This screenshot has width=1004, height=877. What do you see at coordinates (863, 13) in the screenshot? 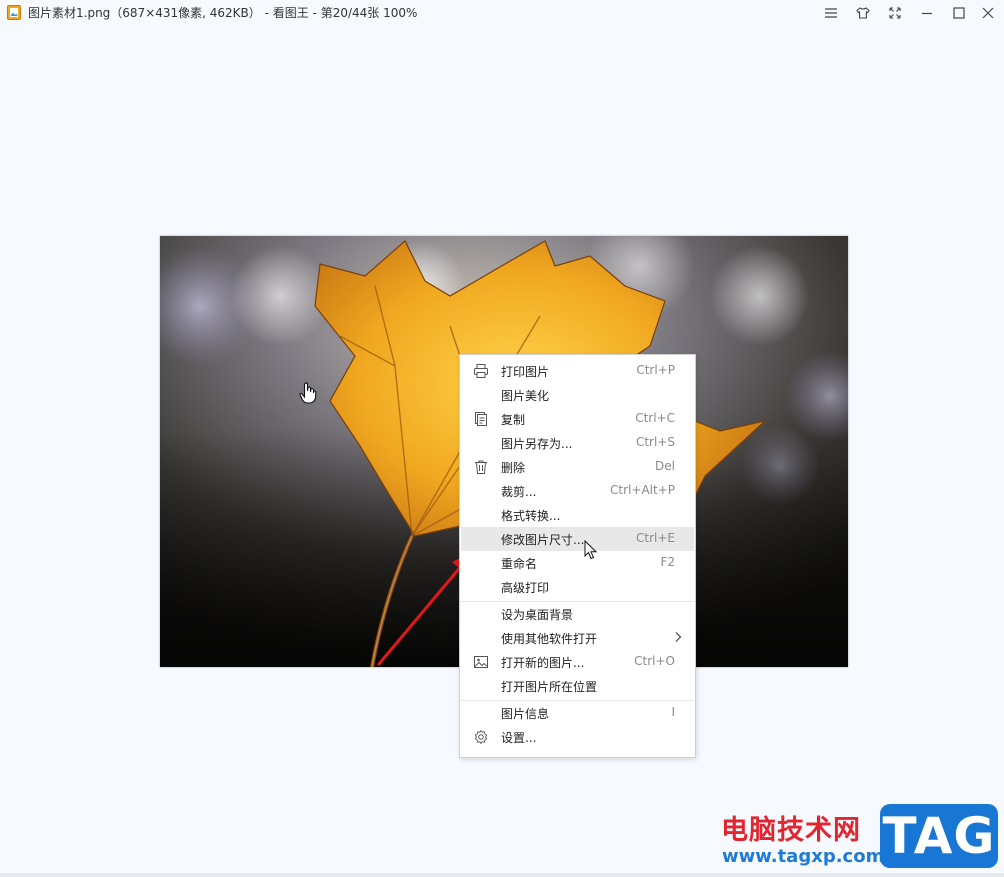
I see `skin-icon` at bounding box center [863, 13].